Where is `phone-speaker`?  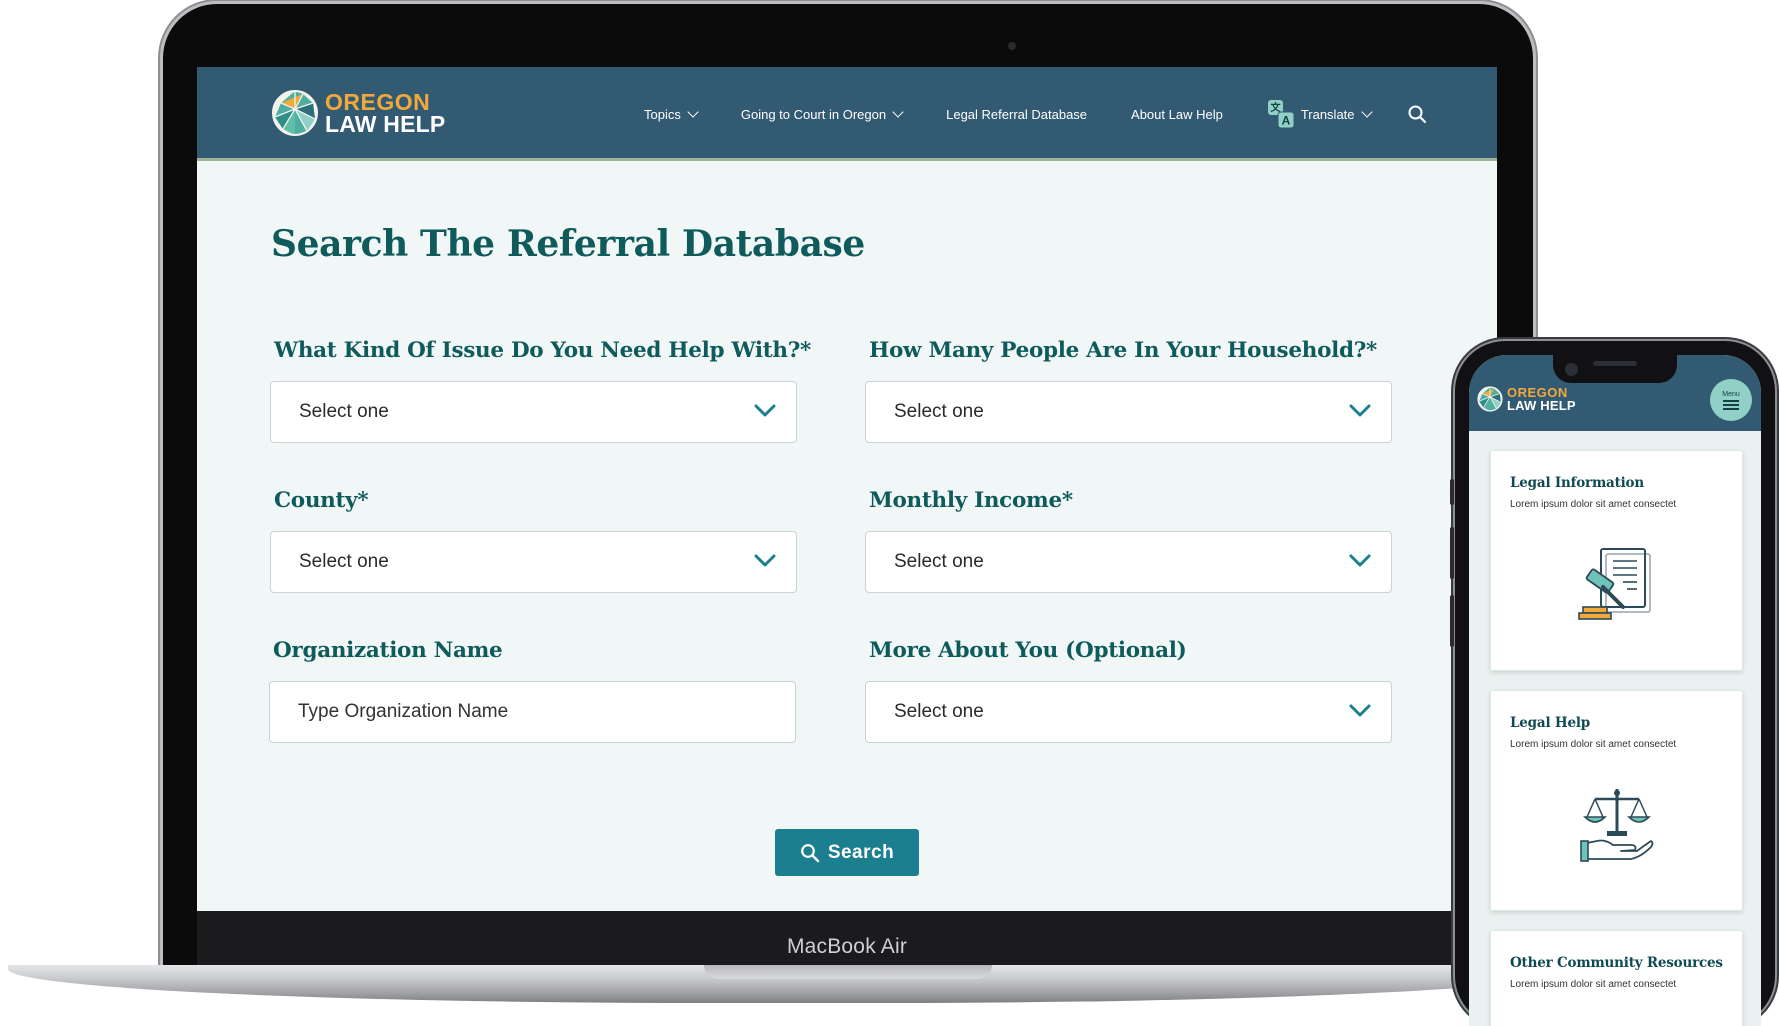 phone-speaker is located at coordinates (1615, 363).